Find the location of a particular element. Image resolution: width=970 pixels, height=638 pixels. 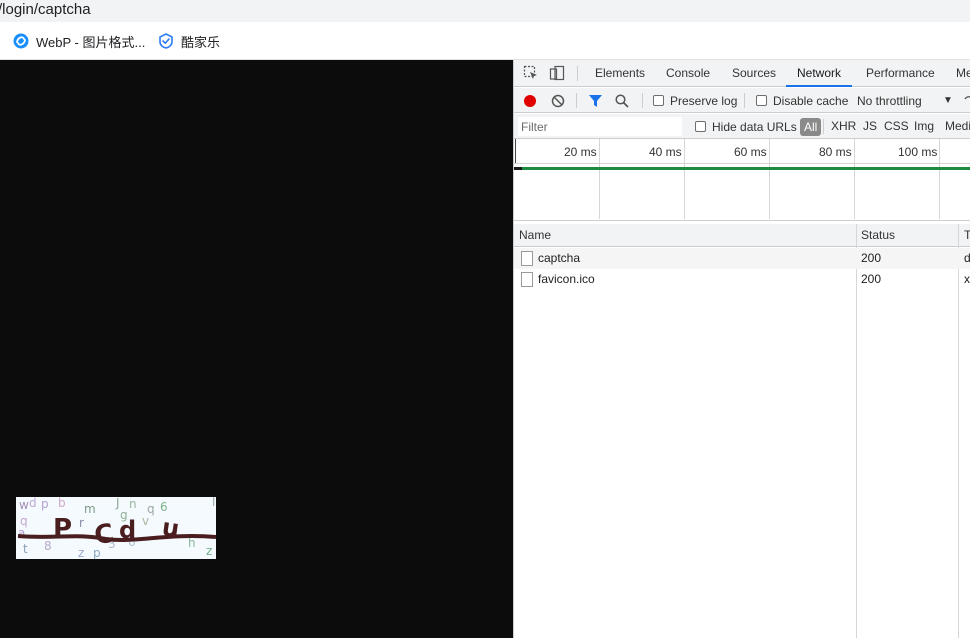

table-row: captcha 200 d is located at coordinates (742, 258).